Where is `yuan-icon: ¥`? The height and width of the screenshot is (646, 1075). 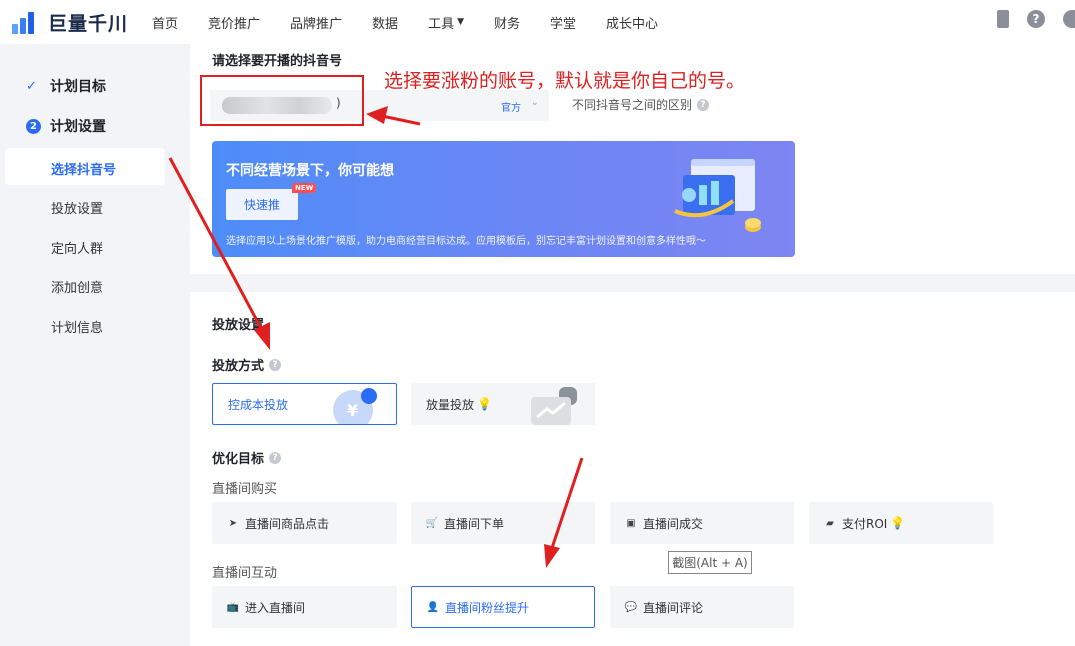
yuan-icon: ¥ is located at coordinates (355, 406).